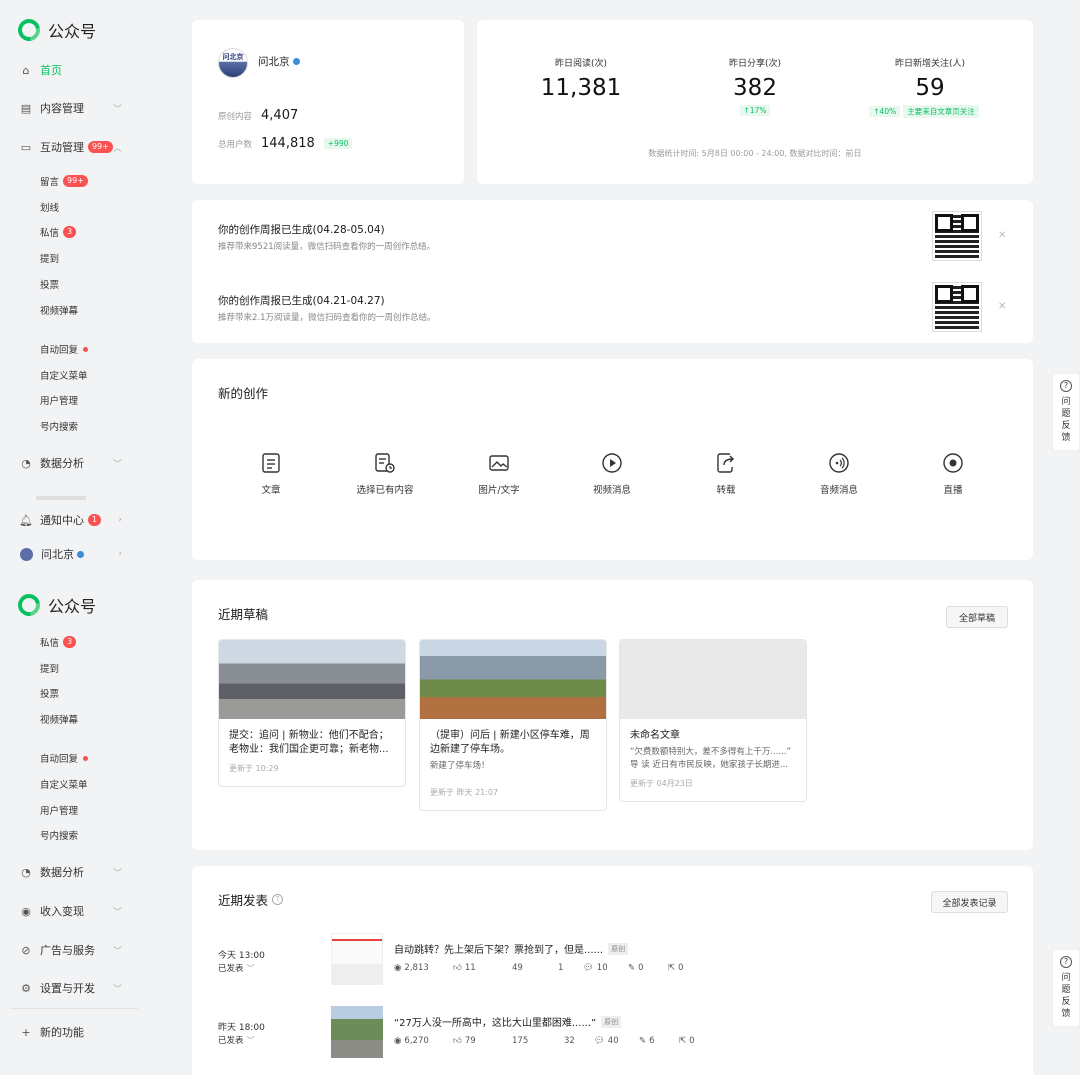 This screenshot has height=1075, width=1080. Describe the element at coordinates (233, 63) in the screenshot. I see `account-avatar: 问北京` at that location.